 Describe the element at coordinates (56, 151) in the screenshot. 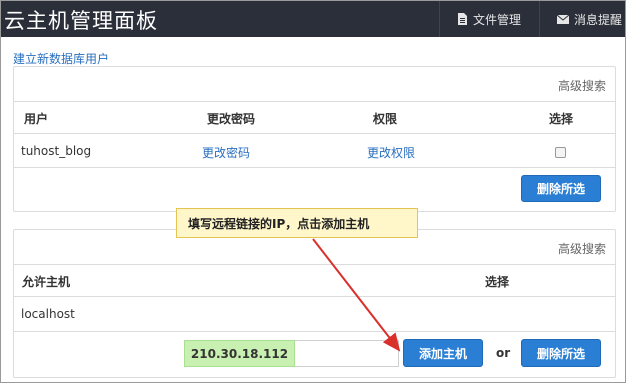

I see `user-name-cell: tuhost_blog` at that location.